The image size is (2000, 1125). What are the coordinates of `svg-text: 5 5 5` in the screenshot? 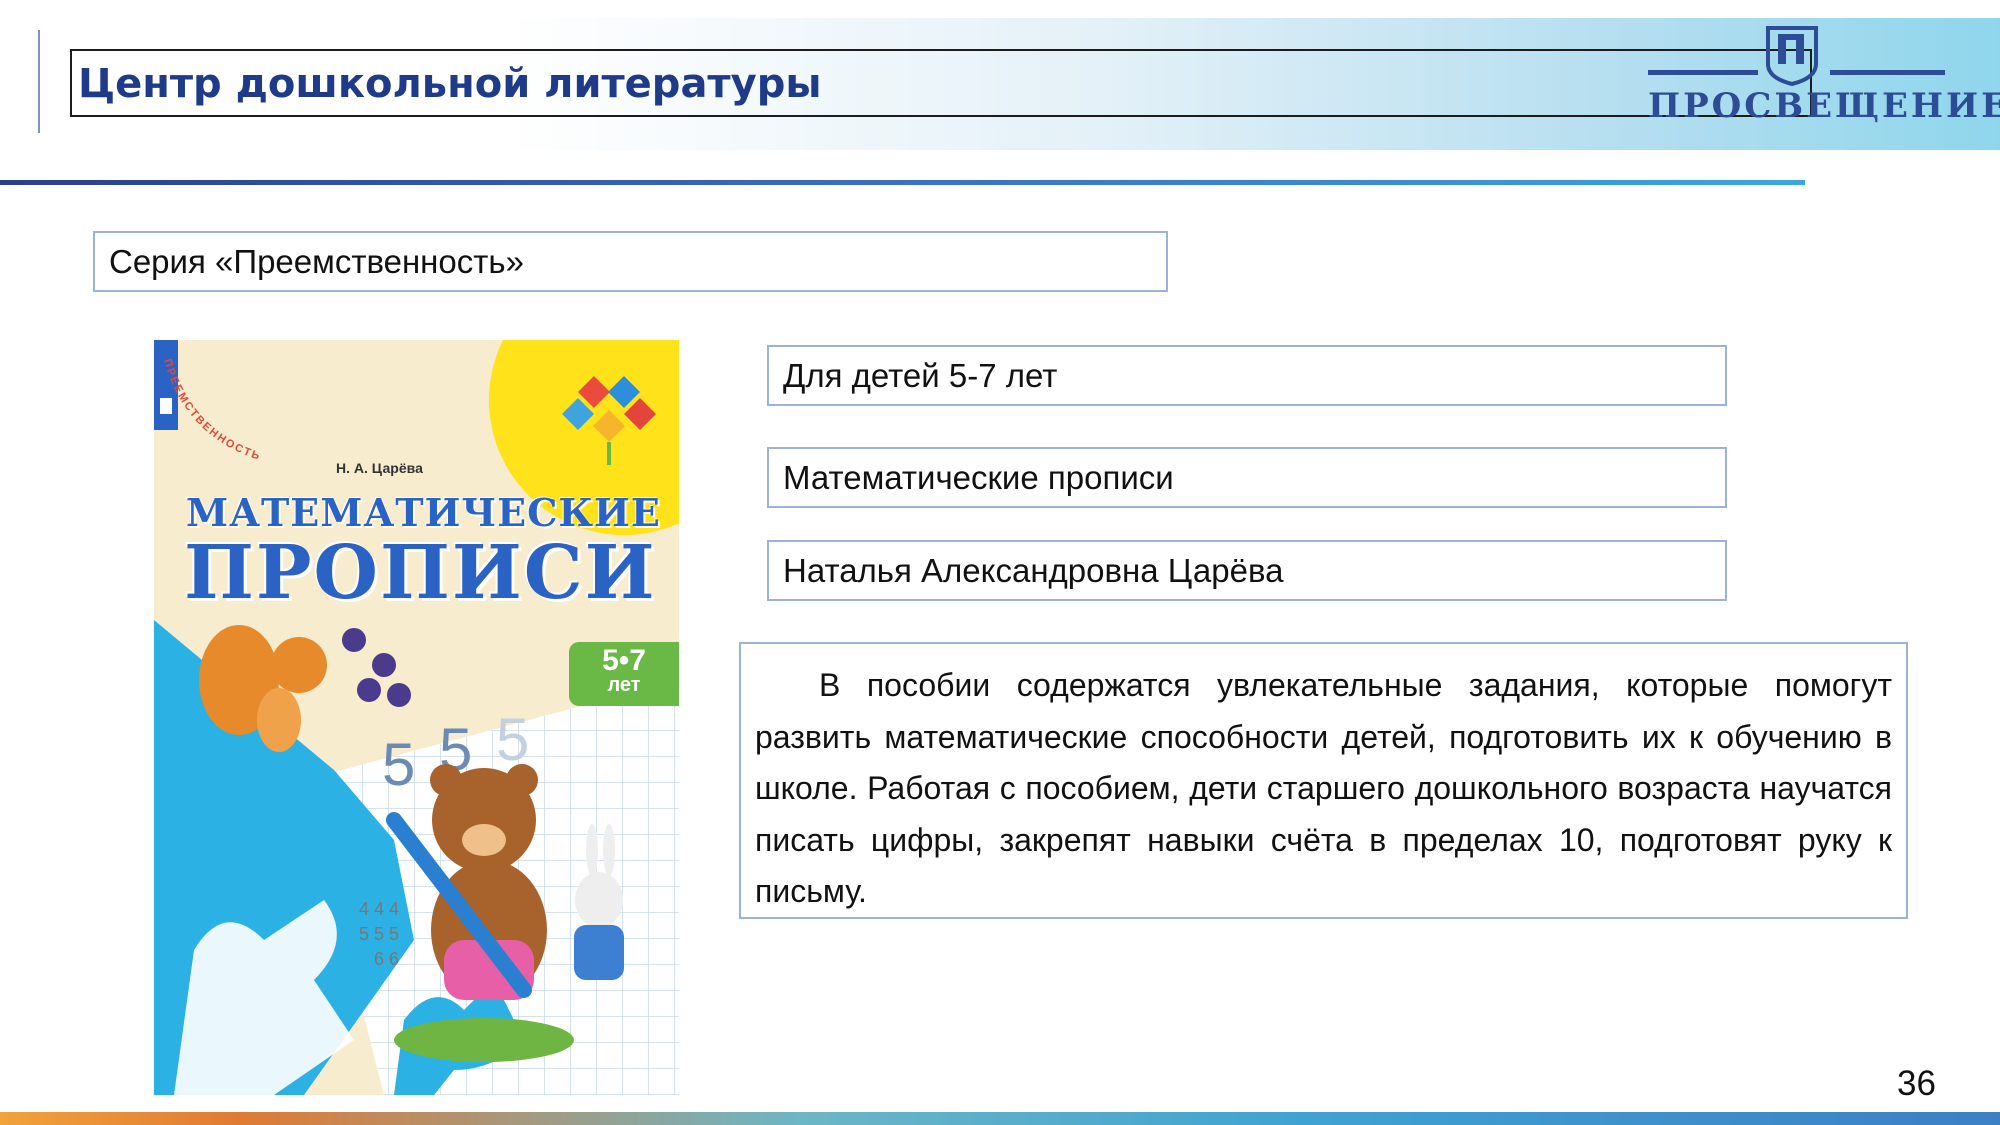 It's located at (379, 934).